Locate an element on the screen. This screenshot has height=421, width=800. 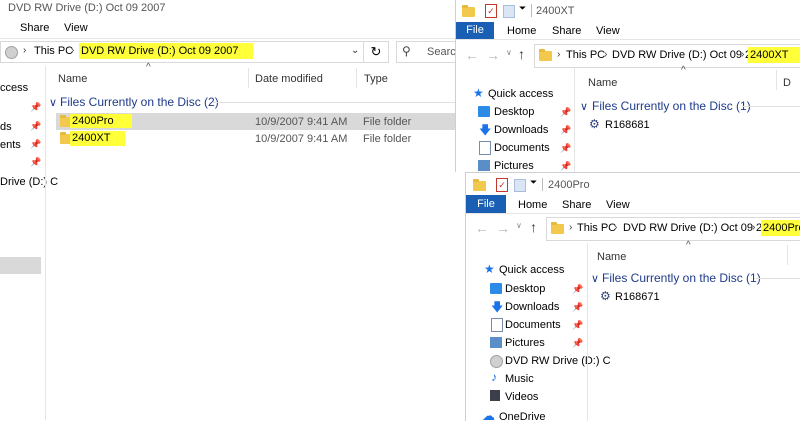
ribbon-divider is located at coordinates (227, 38).